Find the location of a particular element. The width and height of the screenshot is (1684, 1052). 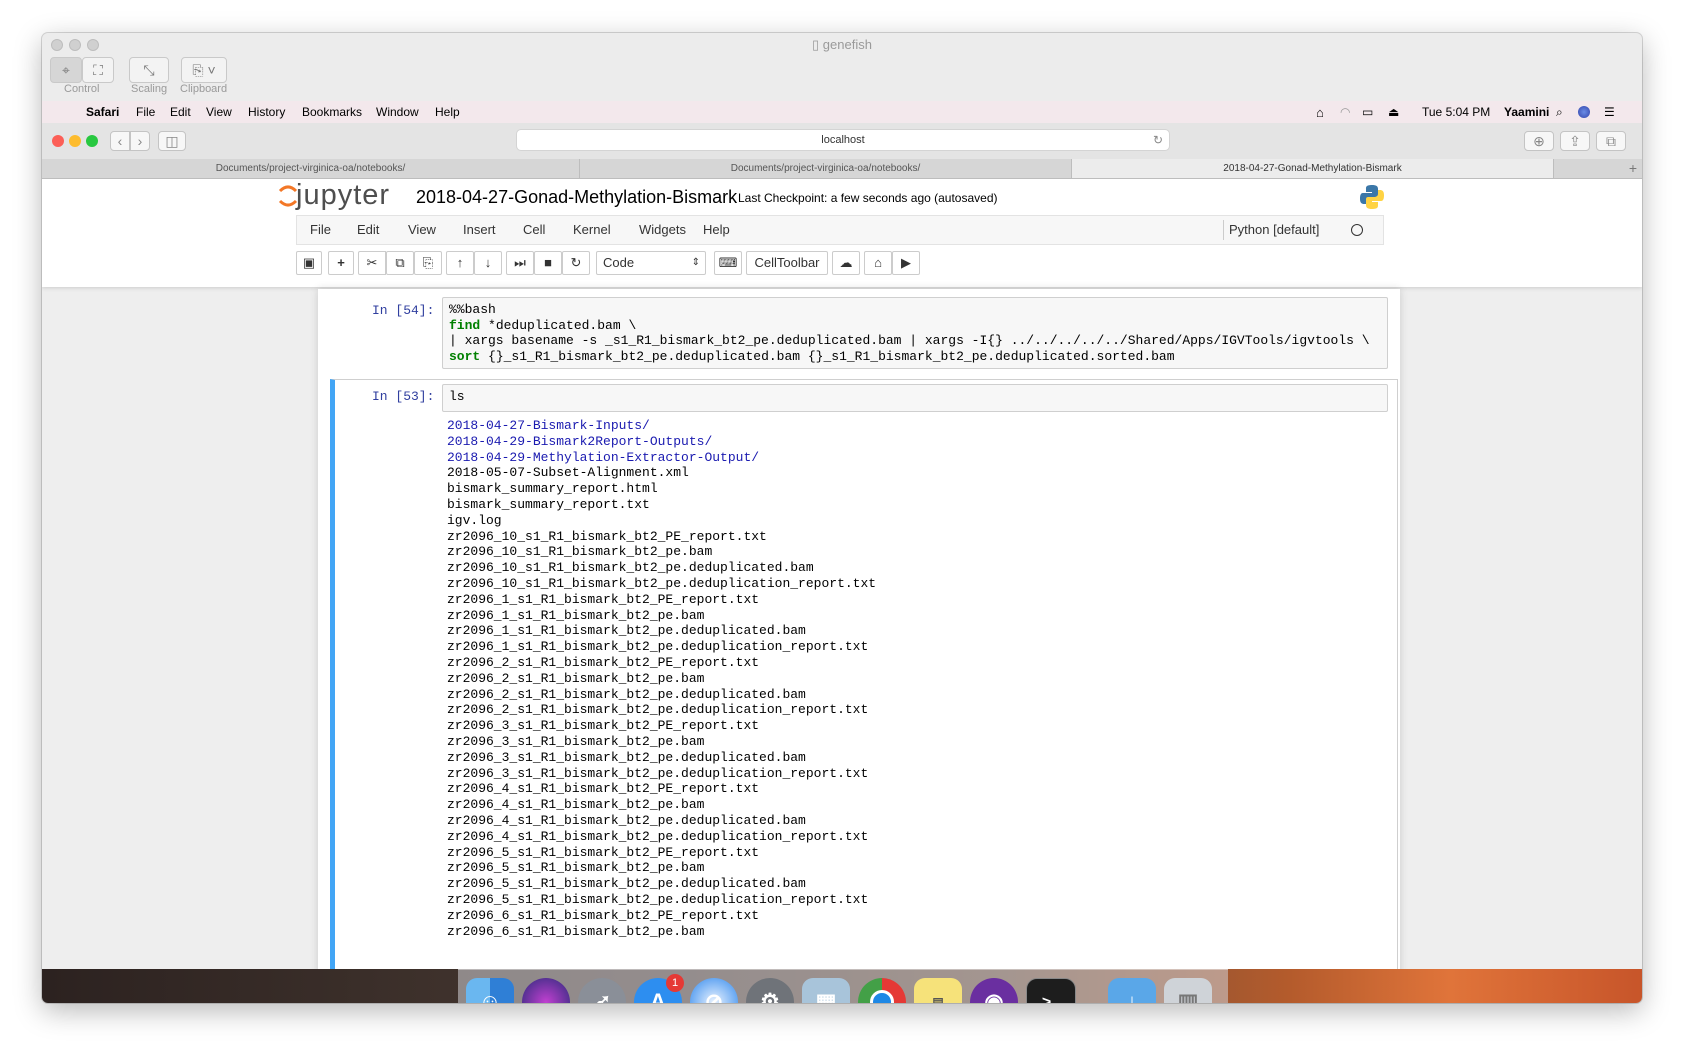

menu-bookmarks: Bookmarks is located at coordinates (332, 112).